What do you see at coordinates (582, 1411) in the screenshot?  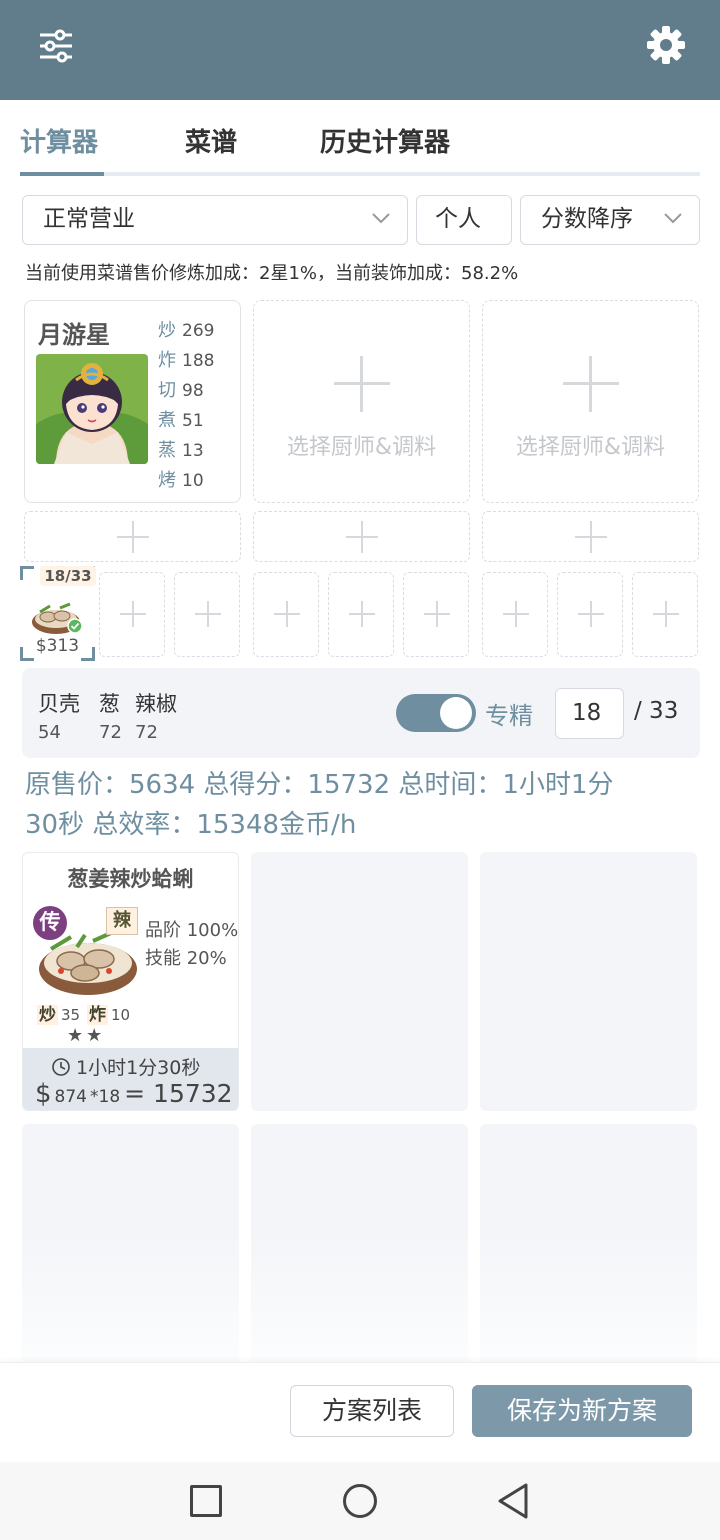 I see `save-new-plan-button: 保存为新方案` at bounding box center [582, 1411].